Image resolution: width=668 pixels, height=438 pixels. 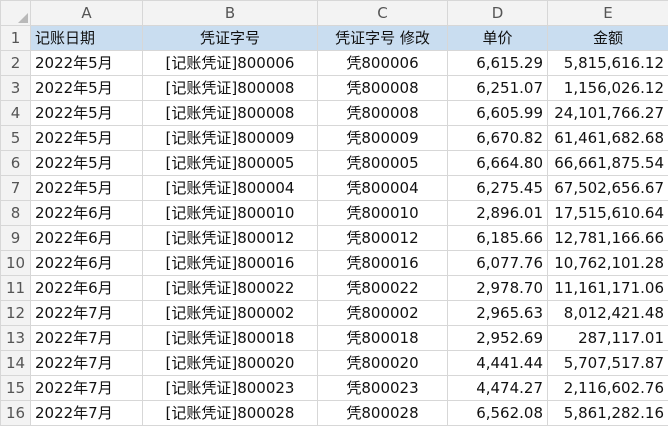 What do you see at coordinates (230, 138) in the screenshot?
I see `cell-voucher: [记账凭证]800009` at bounding box center [230, 138].